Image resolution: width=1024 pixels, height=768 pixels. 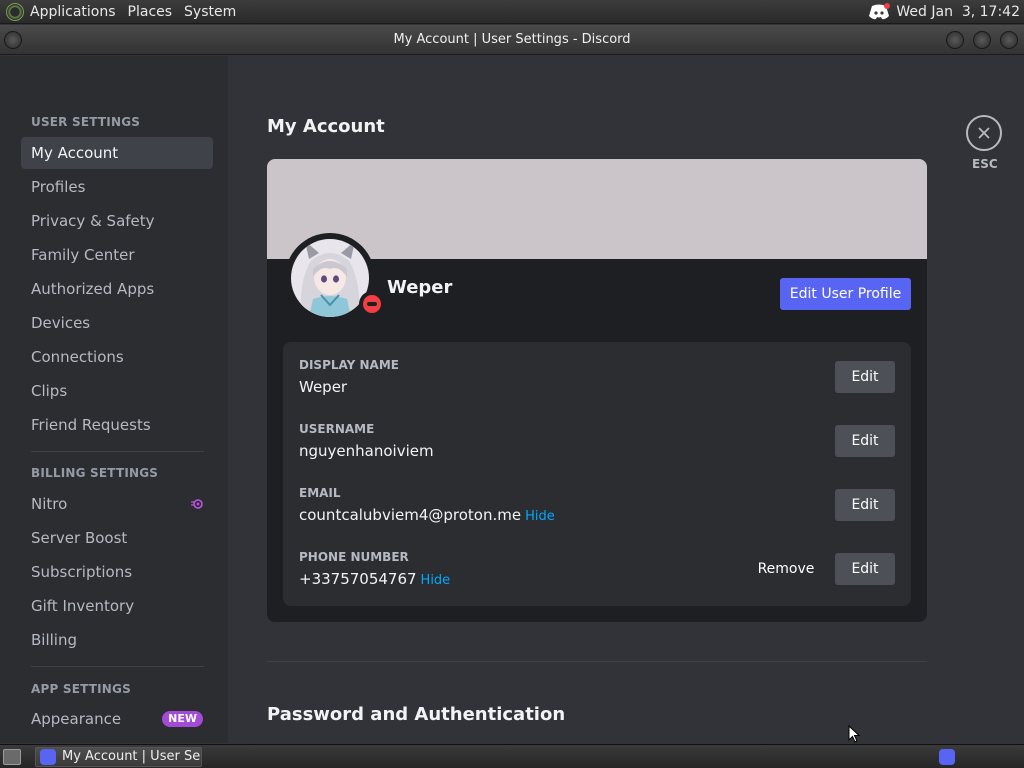 I want to click on window-titlebar: My Account | User Settings - Discord, so click(x=512, y=40).